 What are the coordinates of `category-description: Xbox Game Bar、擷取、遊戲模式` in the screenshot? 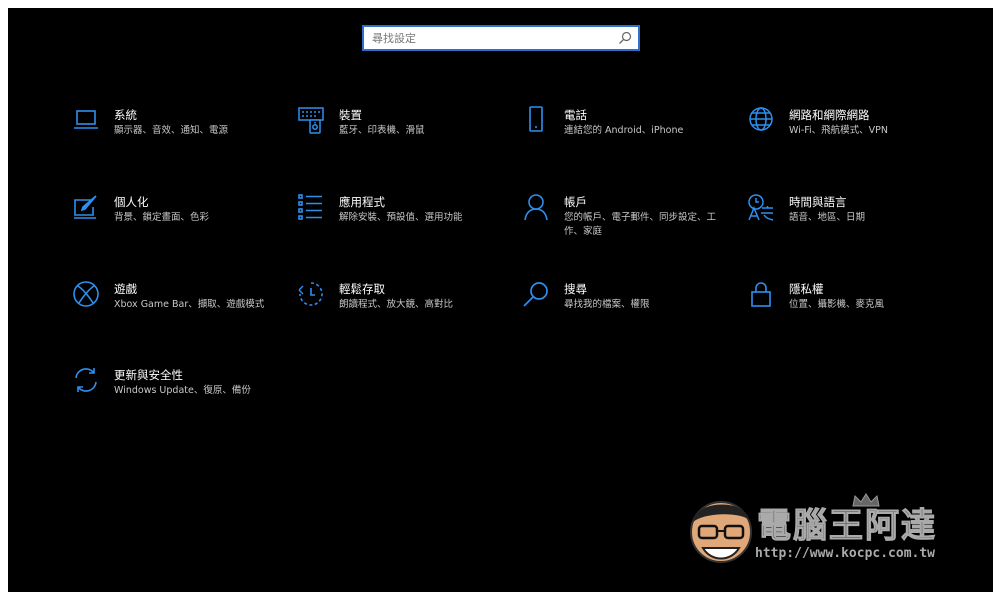 It's located at (189, 304).